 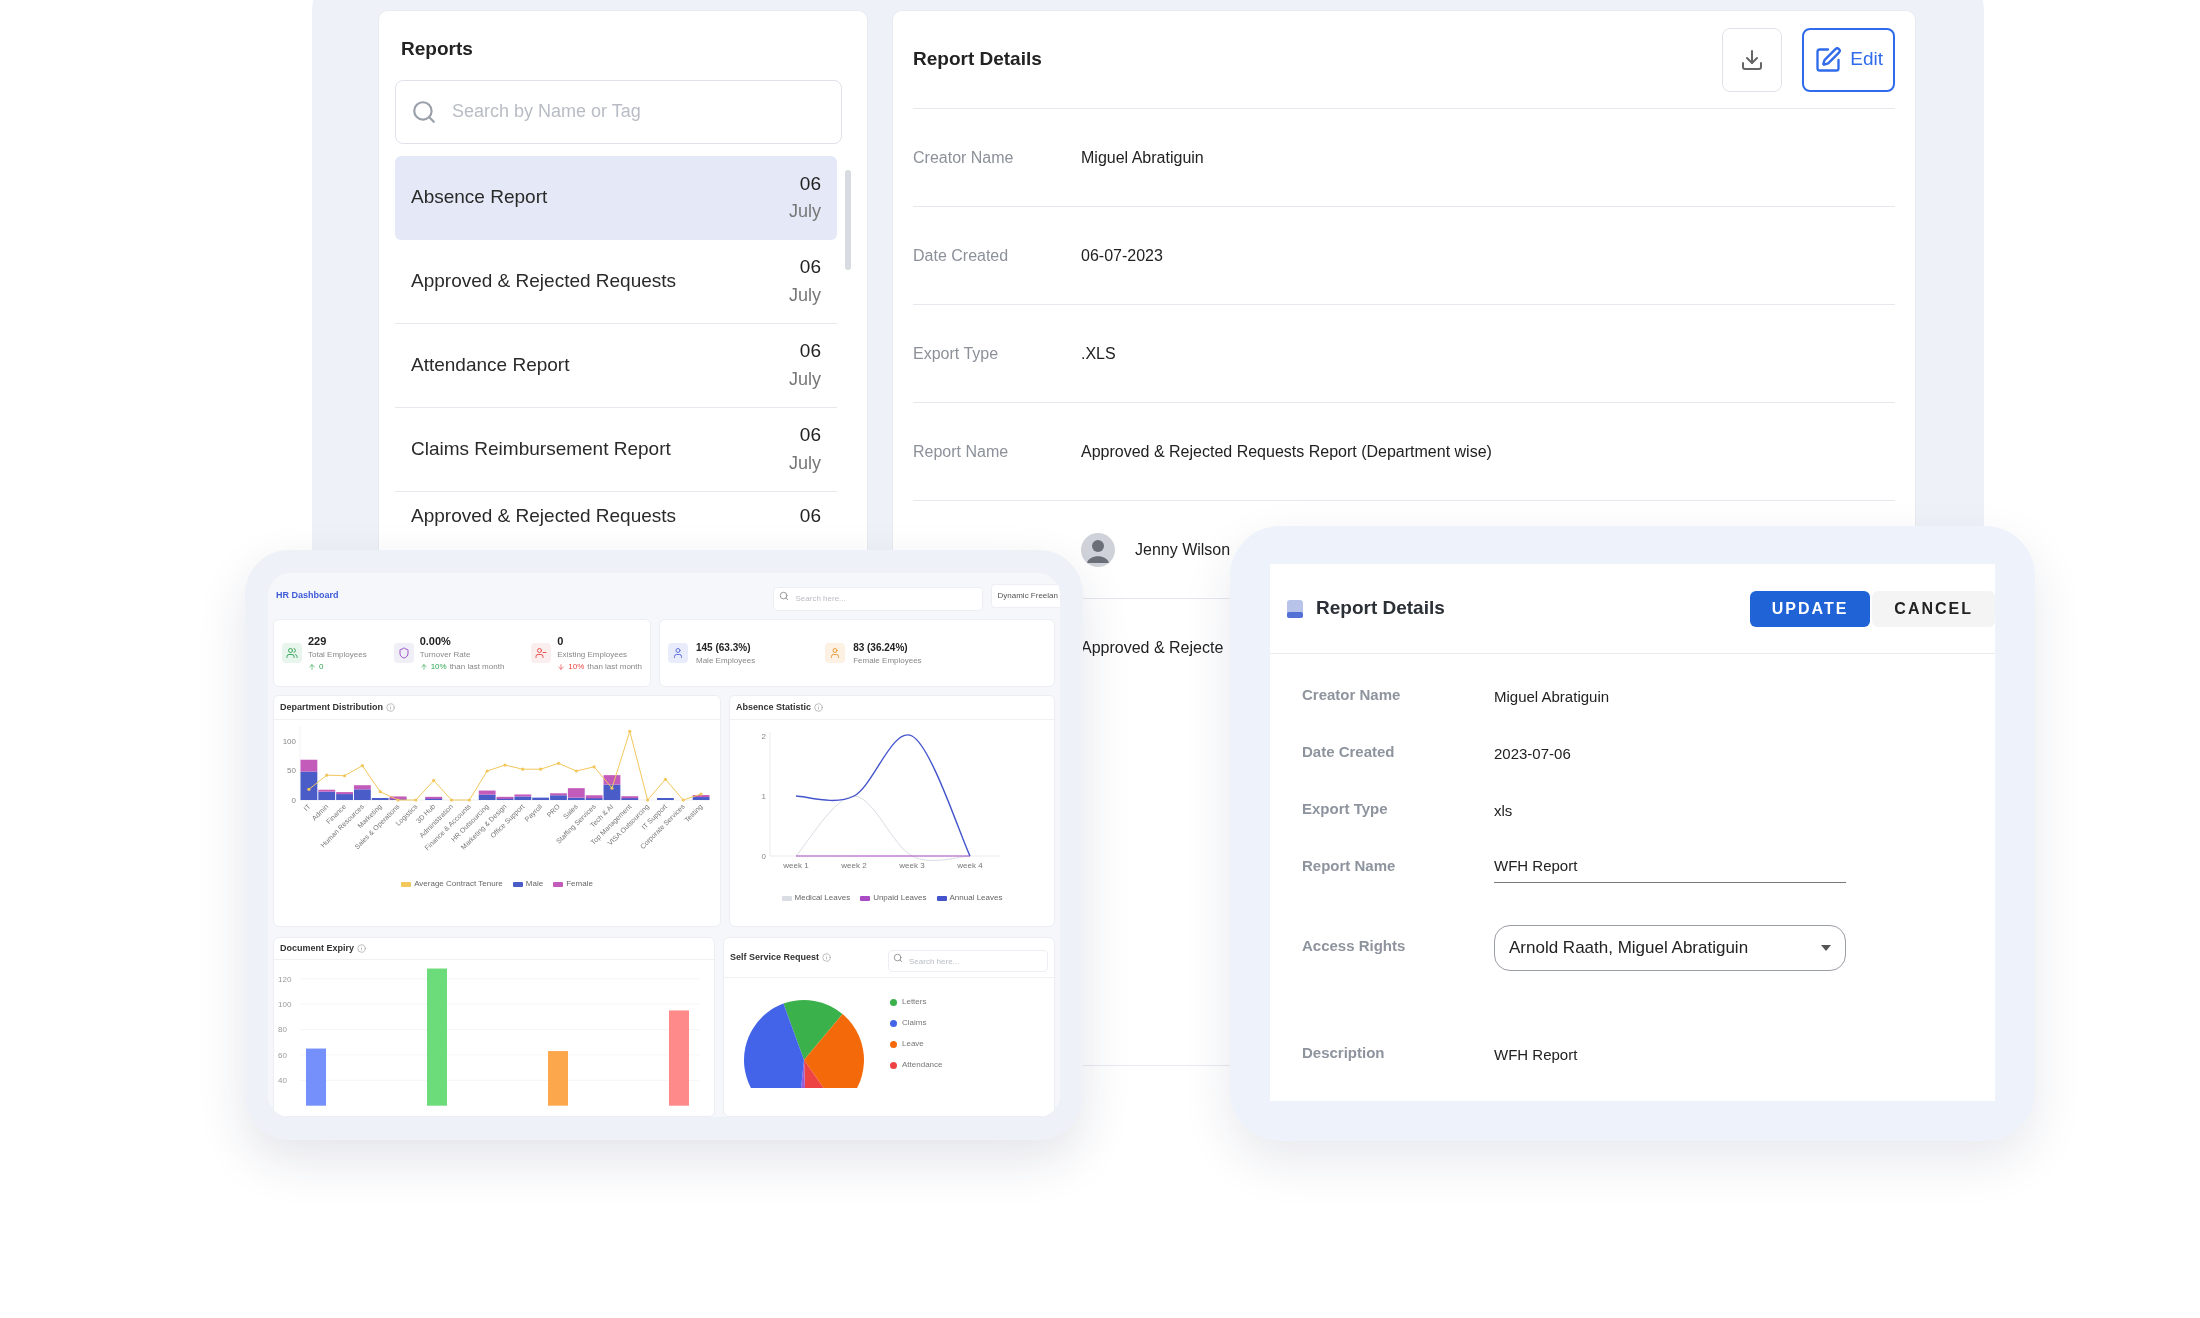 What do you see at coordinates (285, 979) in the screenshot?
I see `axis-label: 120` at bounding box center [285, 979].